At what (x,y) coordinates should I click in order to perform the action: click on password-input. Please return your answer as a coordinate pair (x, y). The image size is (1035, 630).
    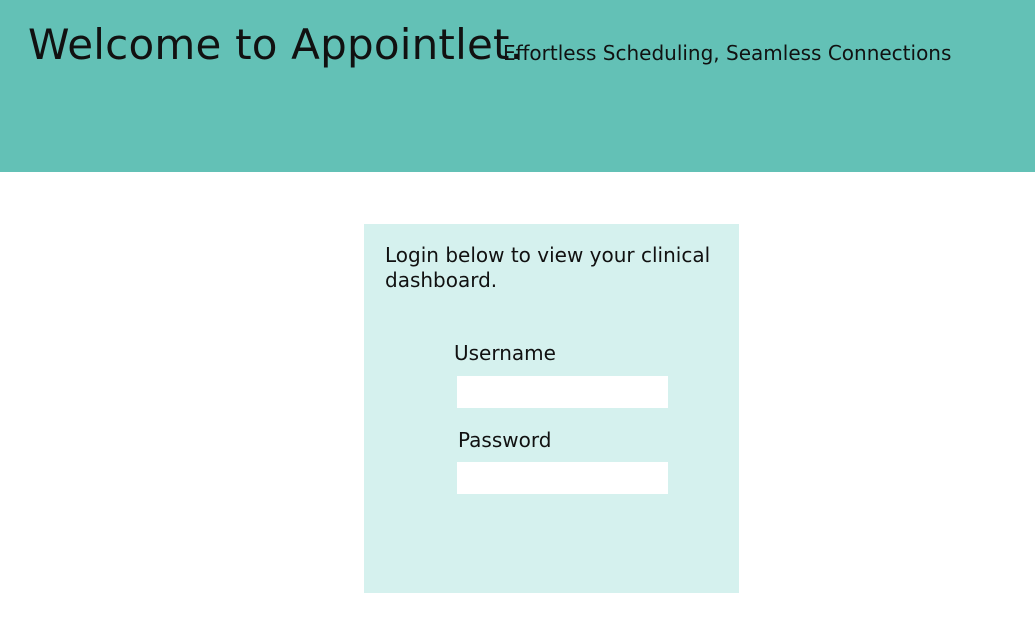
    Looking at the image, I should click on (562, 478).